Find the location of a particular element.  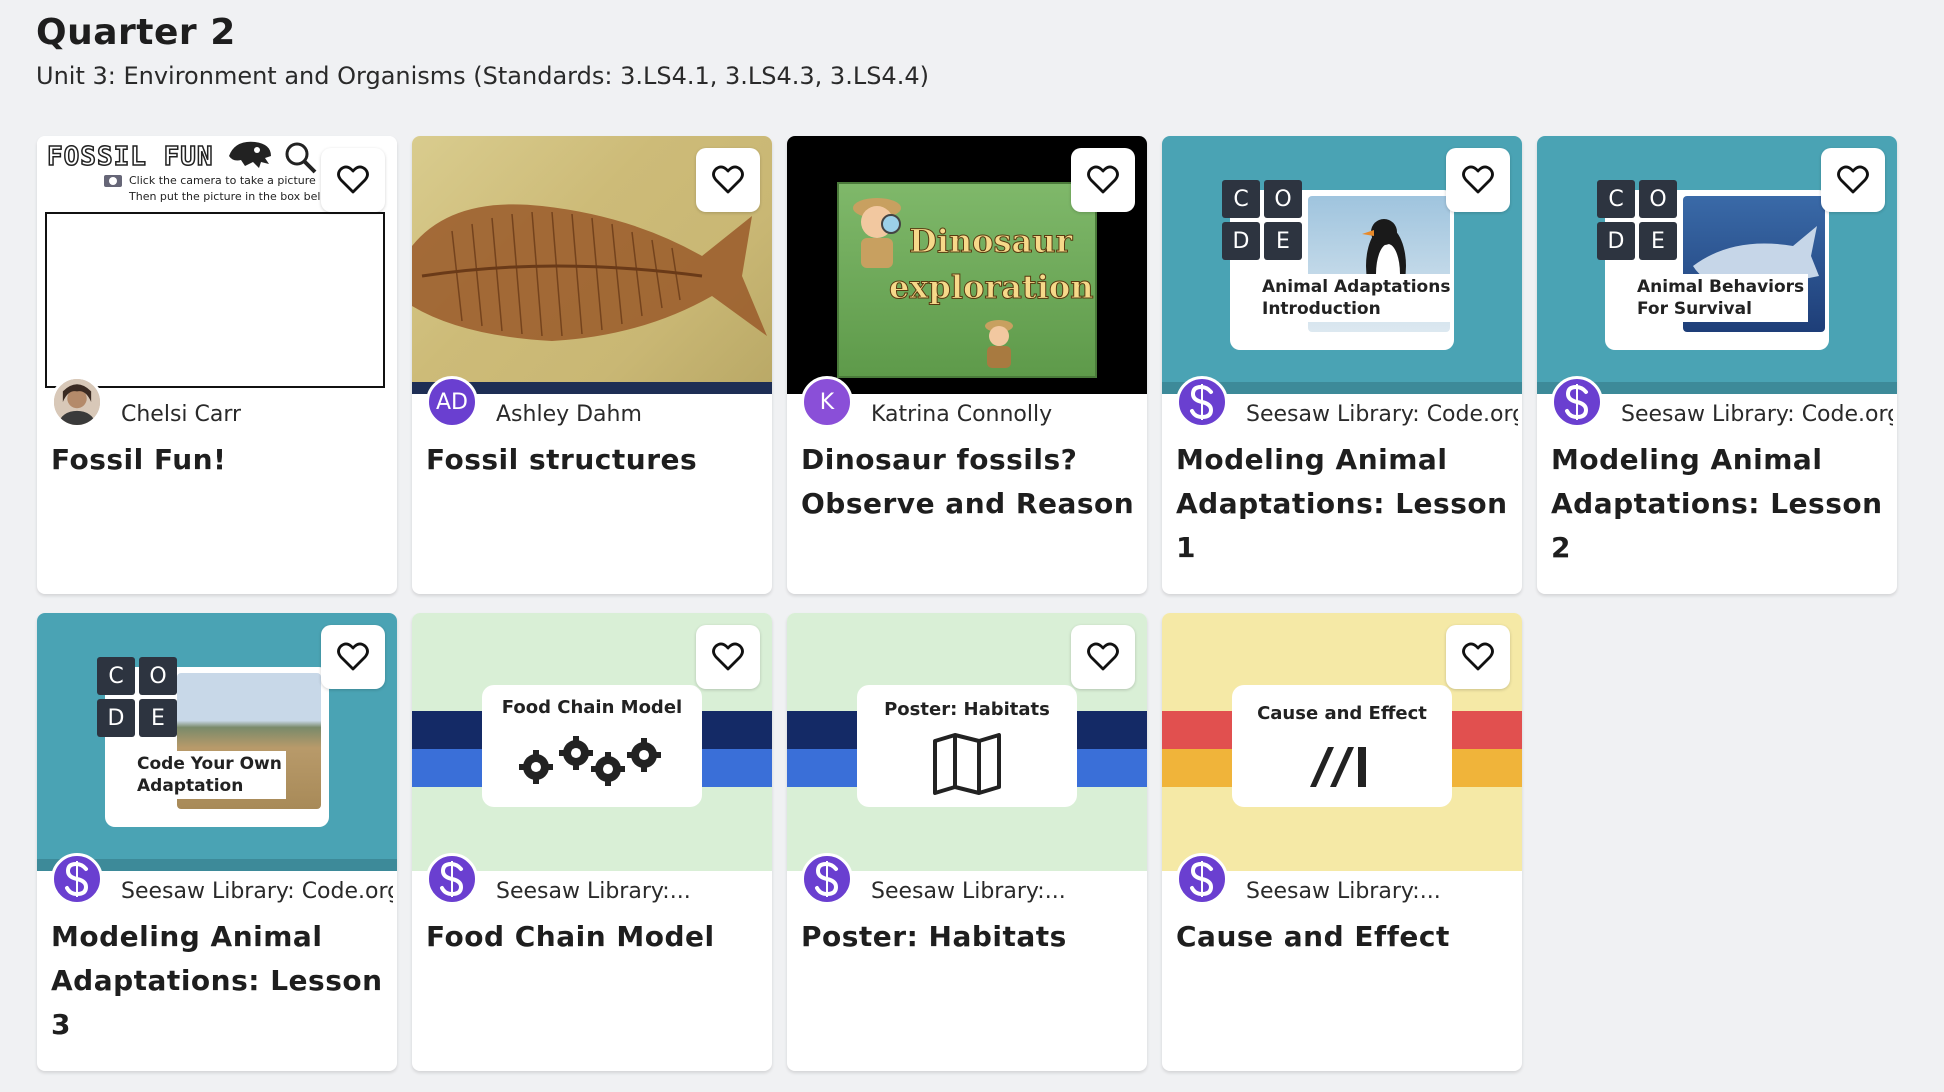

page-title: Quarter 2 is located at coordinates (136, 32).